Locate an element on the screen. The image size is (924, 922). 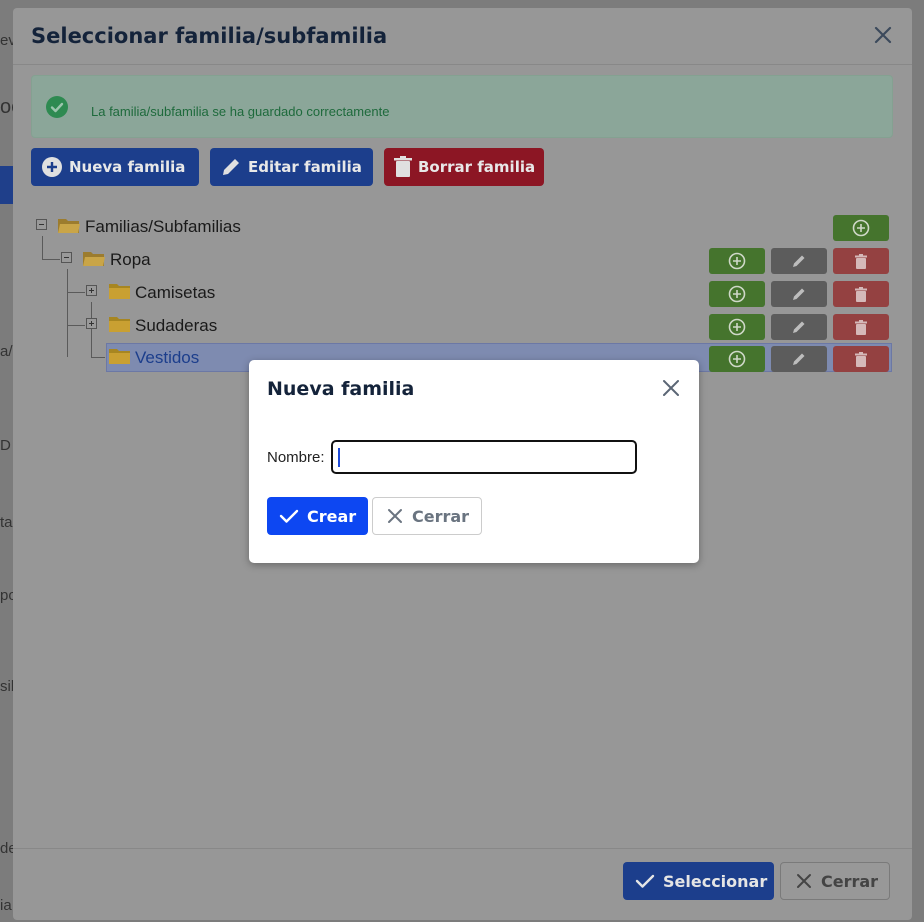
background-text: ta is located at coordinates (6, 522).